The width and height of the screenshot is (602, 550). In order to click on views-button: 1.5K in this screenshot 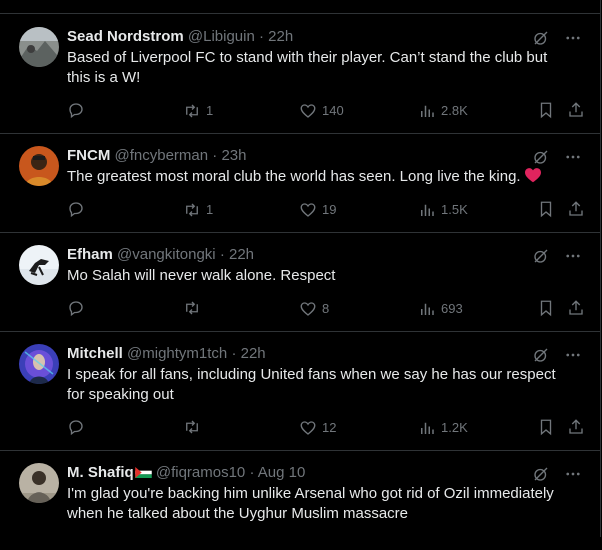, I will do `click(443, 210)`.